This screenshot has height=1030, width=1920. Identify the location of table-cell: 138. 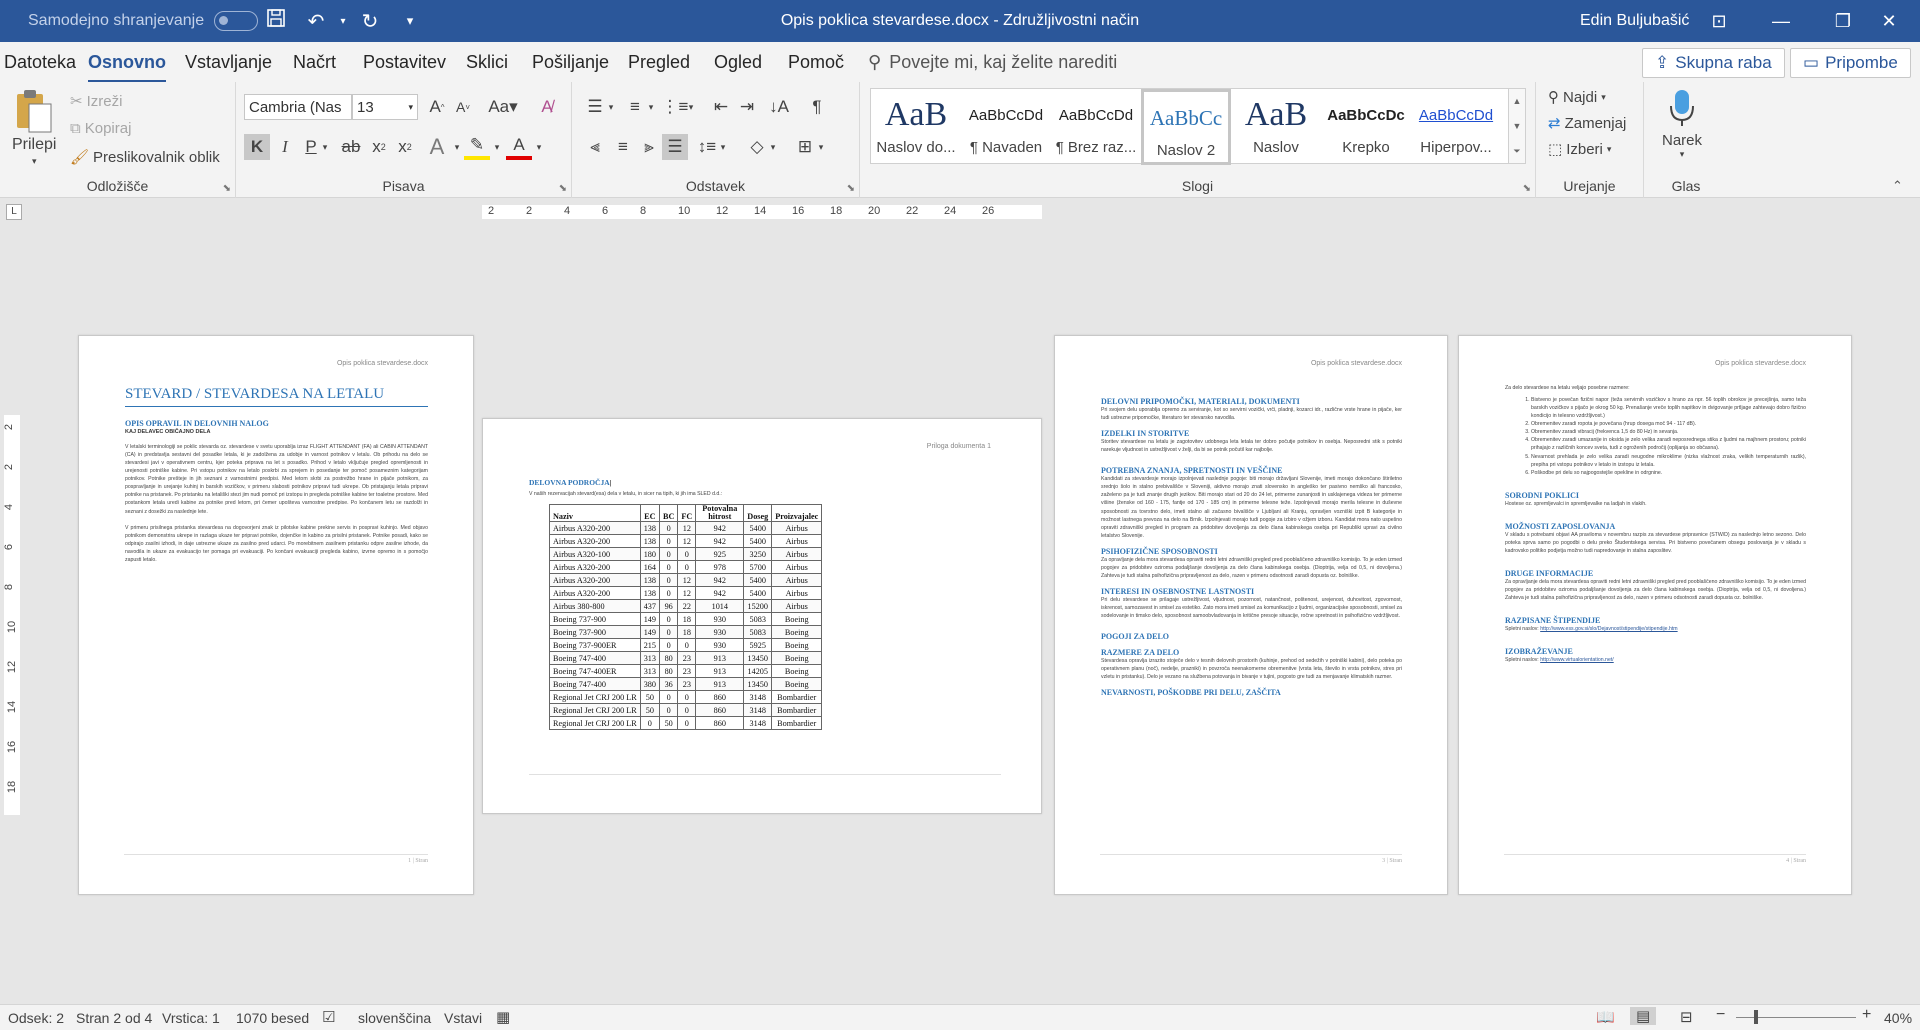
(649, 528).